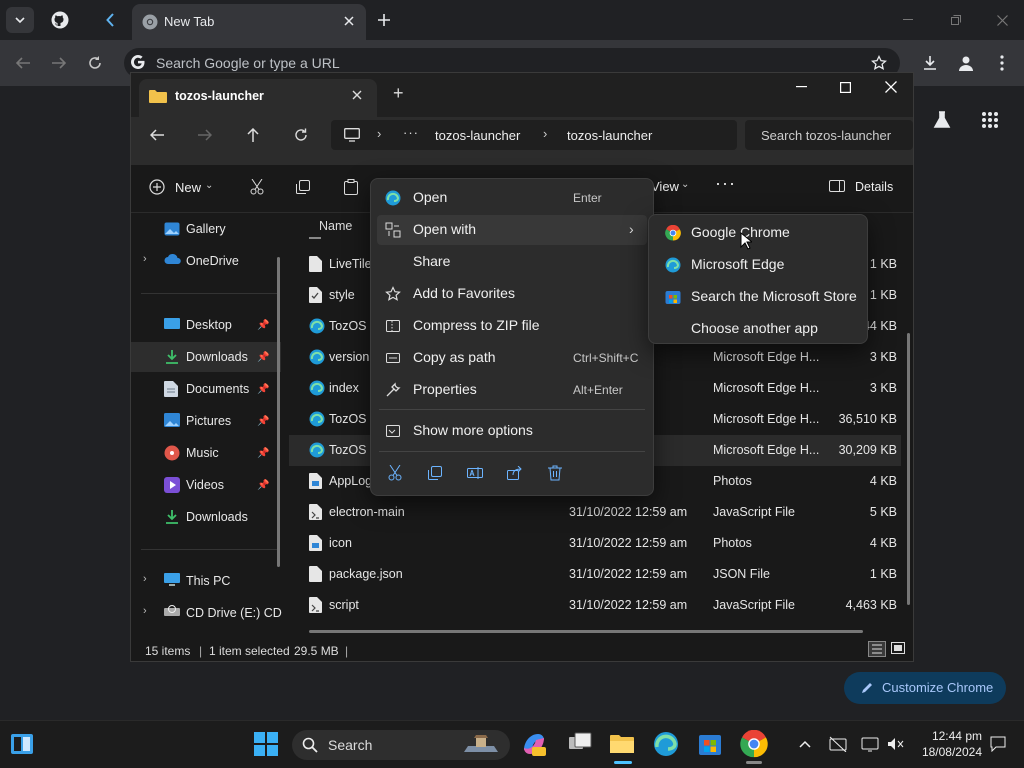  What do you see at coordinates (826, 135) in the screenshot?
I see `explorer-search-placeholder: Search tozos-launcher` at bounding box center [826, 135].